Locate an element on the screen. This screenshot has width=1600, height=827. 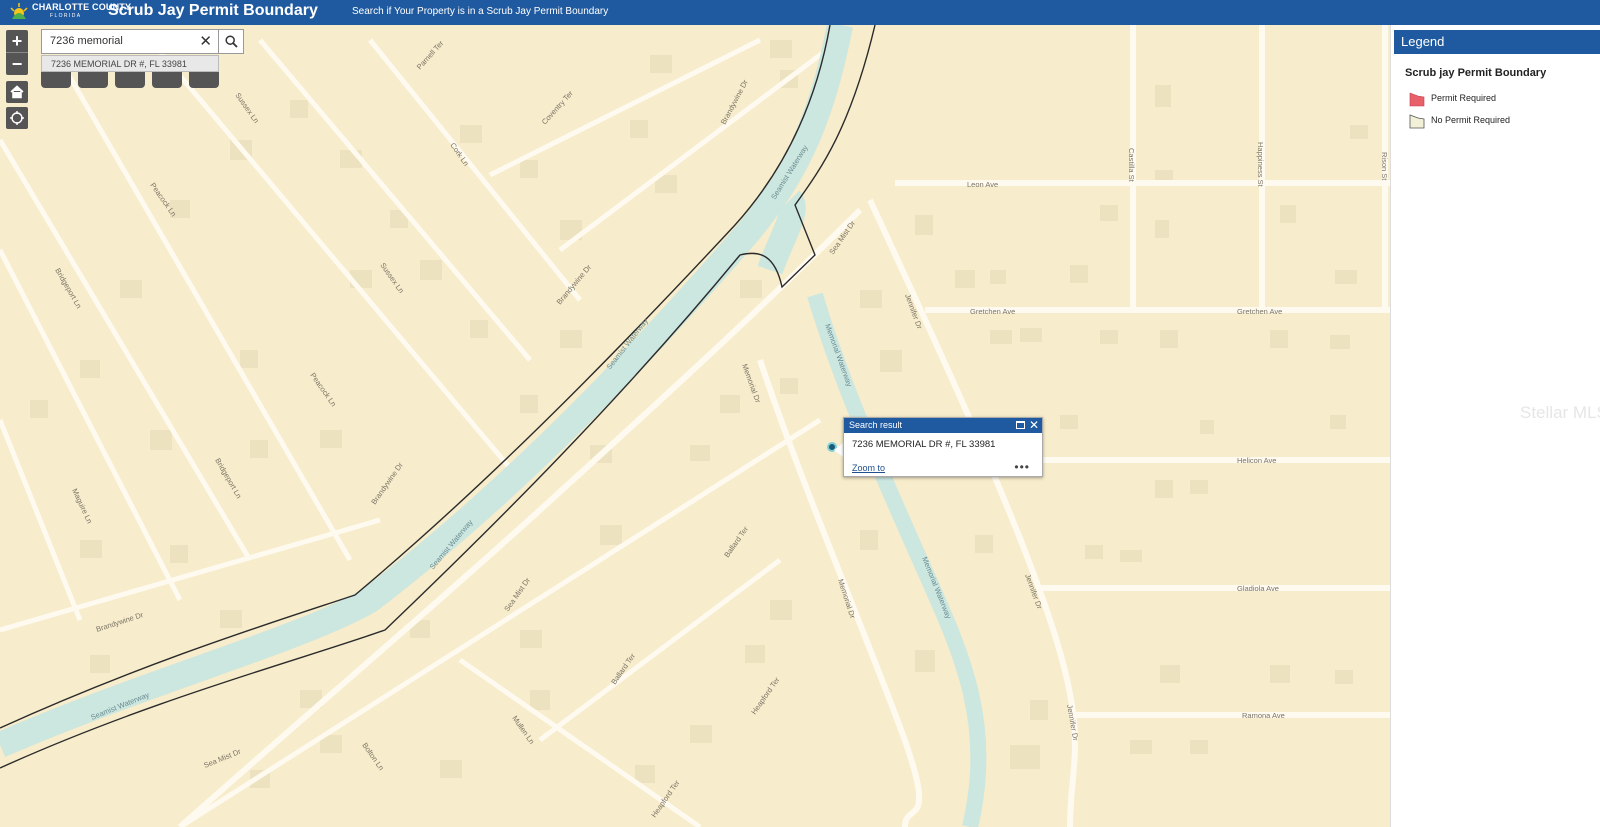
clear-search-icon: ✕ is located at coordinates (205, 41).